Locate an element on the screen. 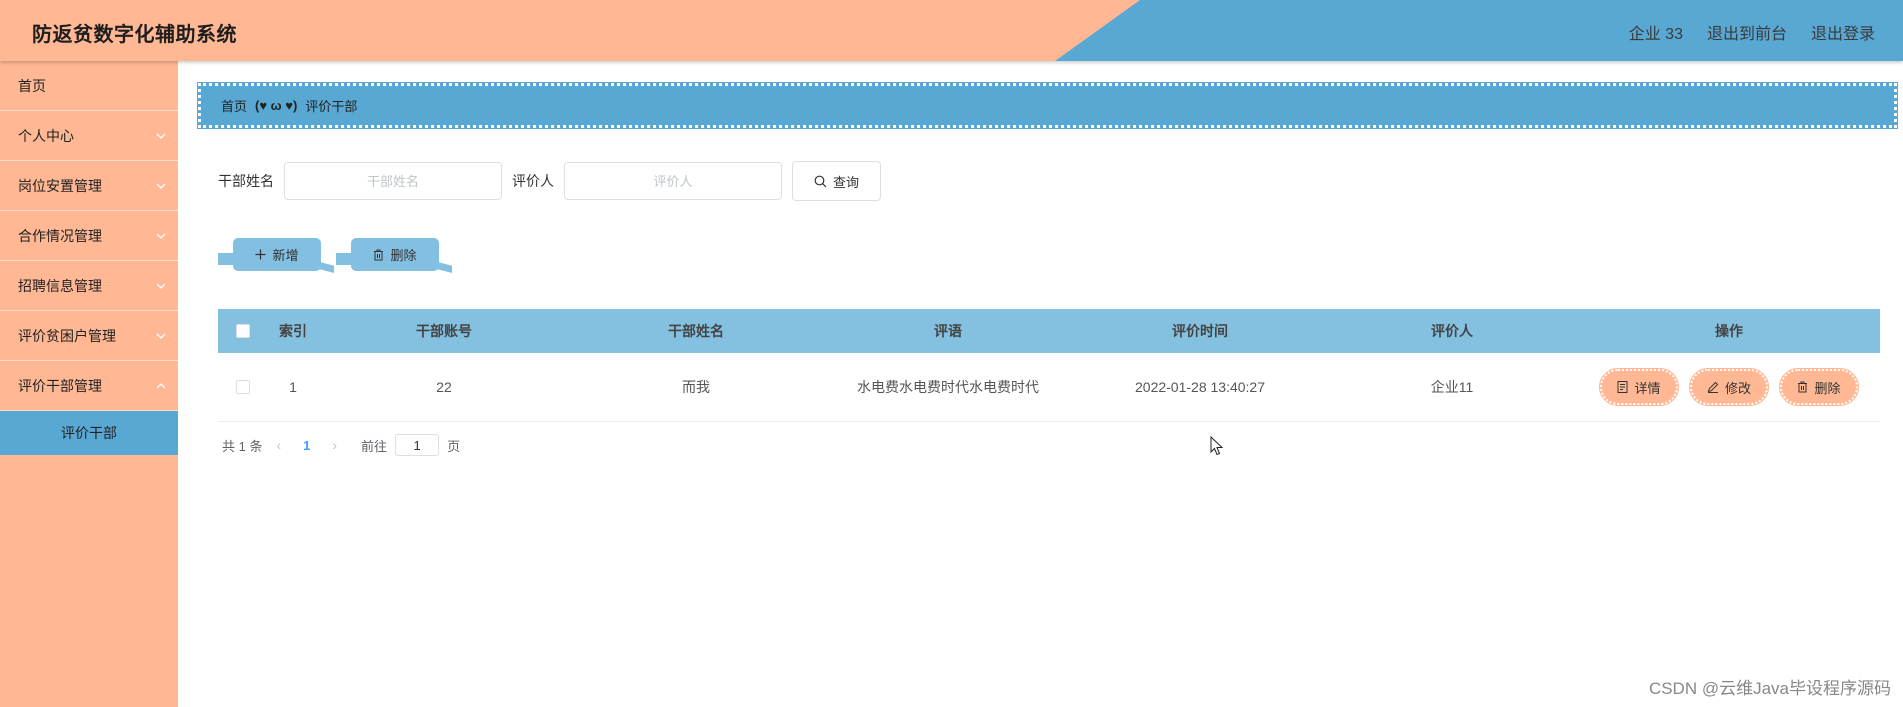  sidebar-item-label: 招聘信息管理 is located at coordinates (60, 286).